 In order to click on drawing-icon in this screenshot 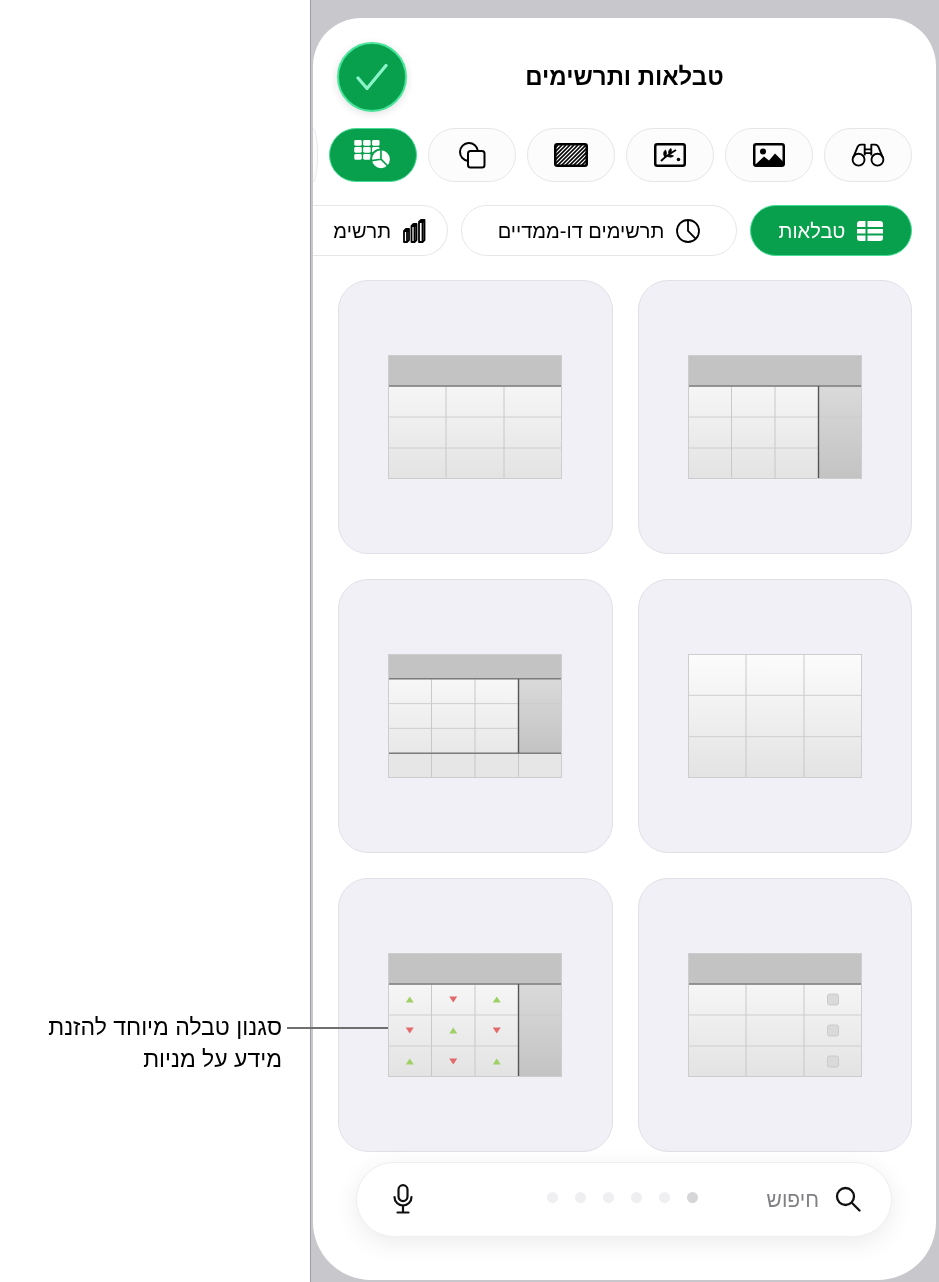, I will do `click(670, 155)`.